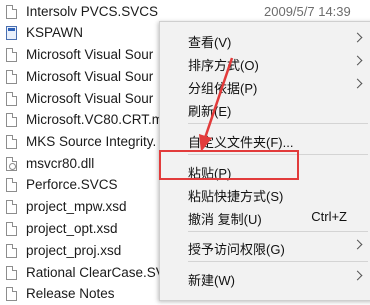  Describe the element at coordinates (210, 42) in the screenshot. I see `menu-item-label: 查看(V)` at that location.